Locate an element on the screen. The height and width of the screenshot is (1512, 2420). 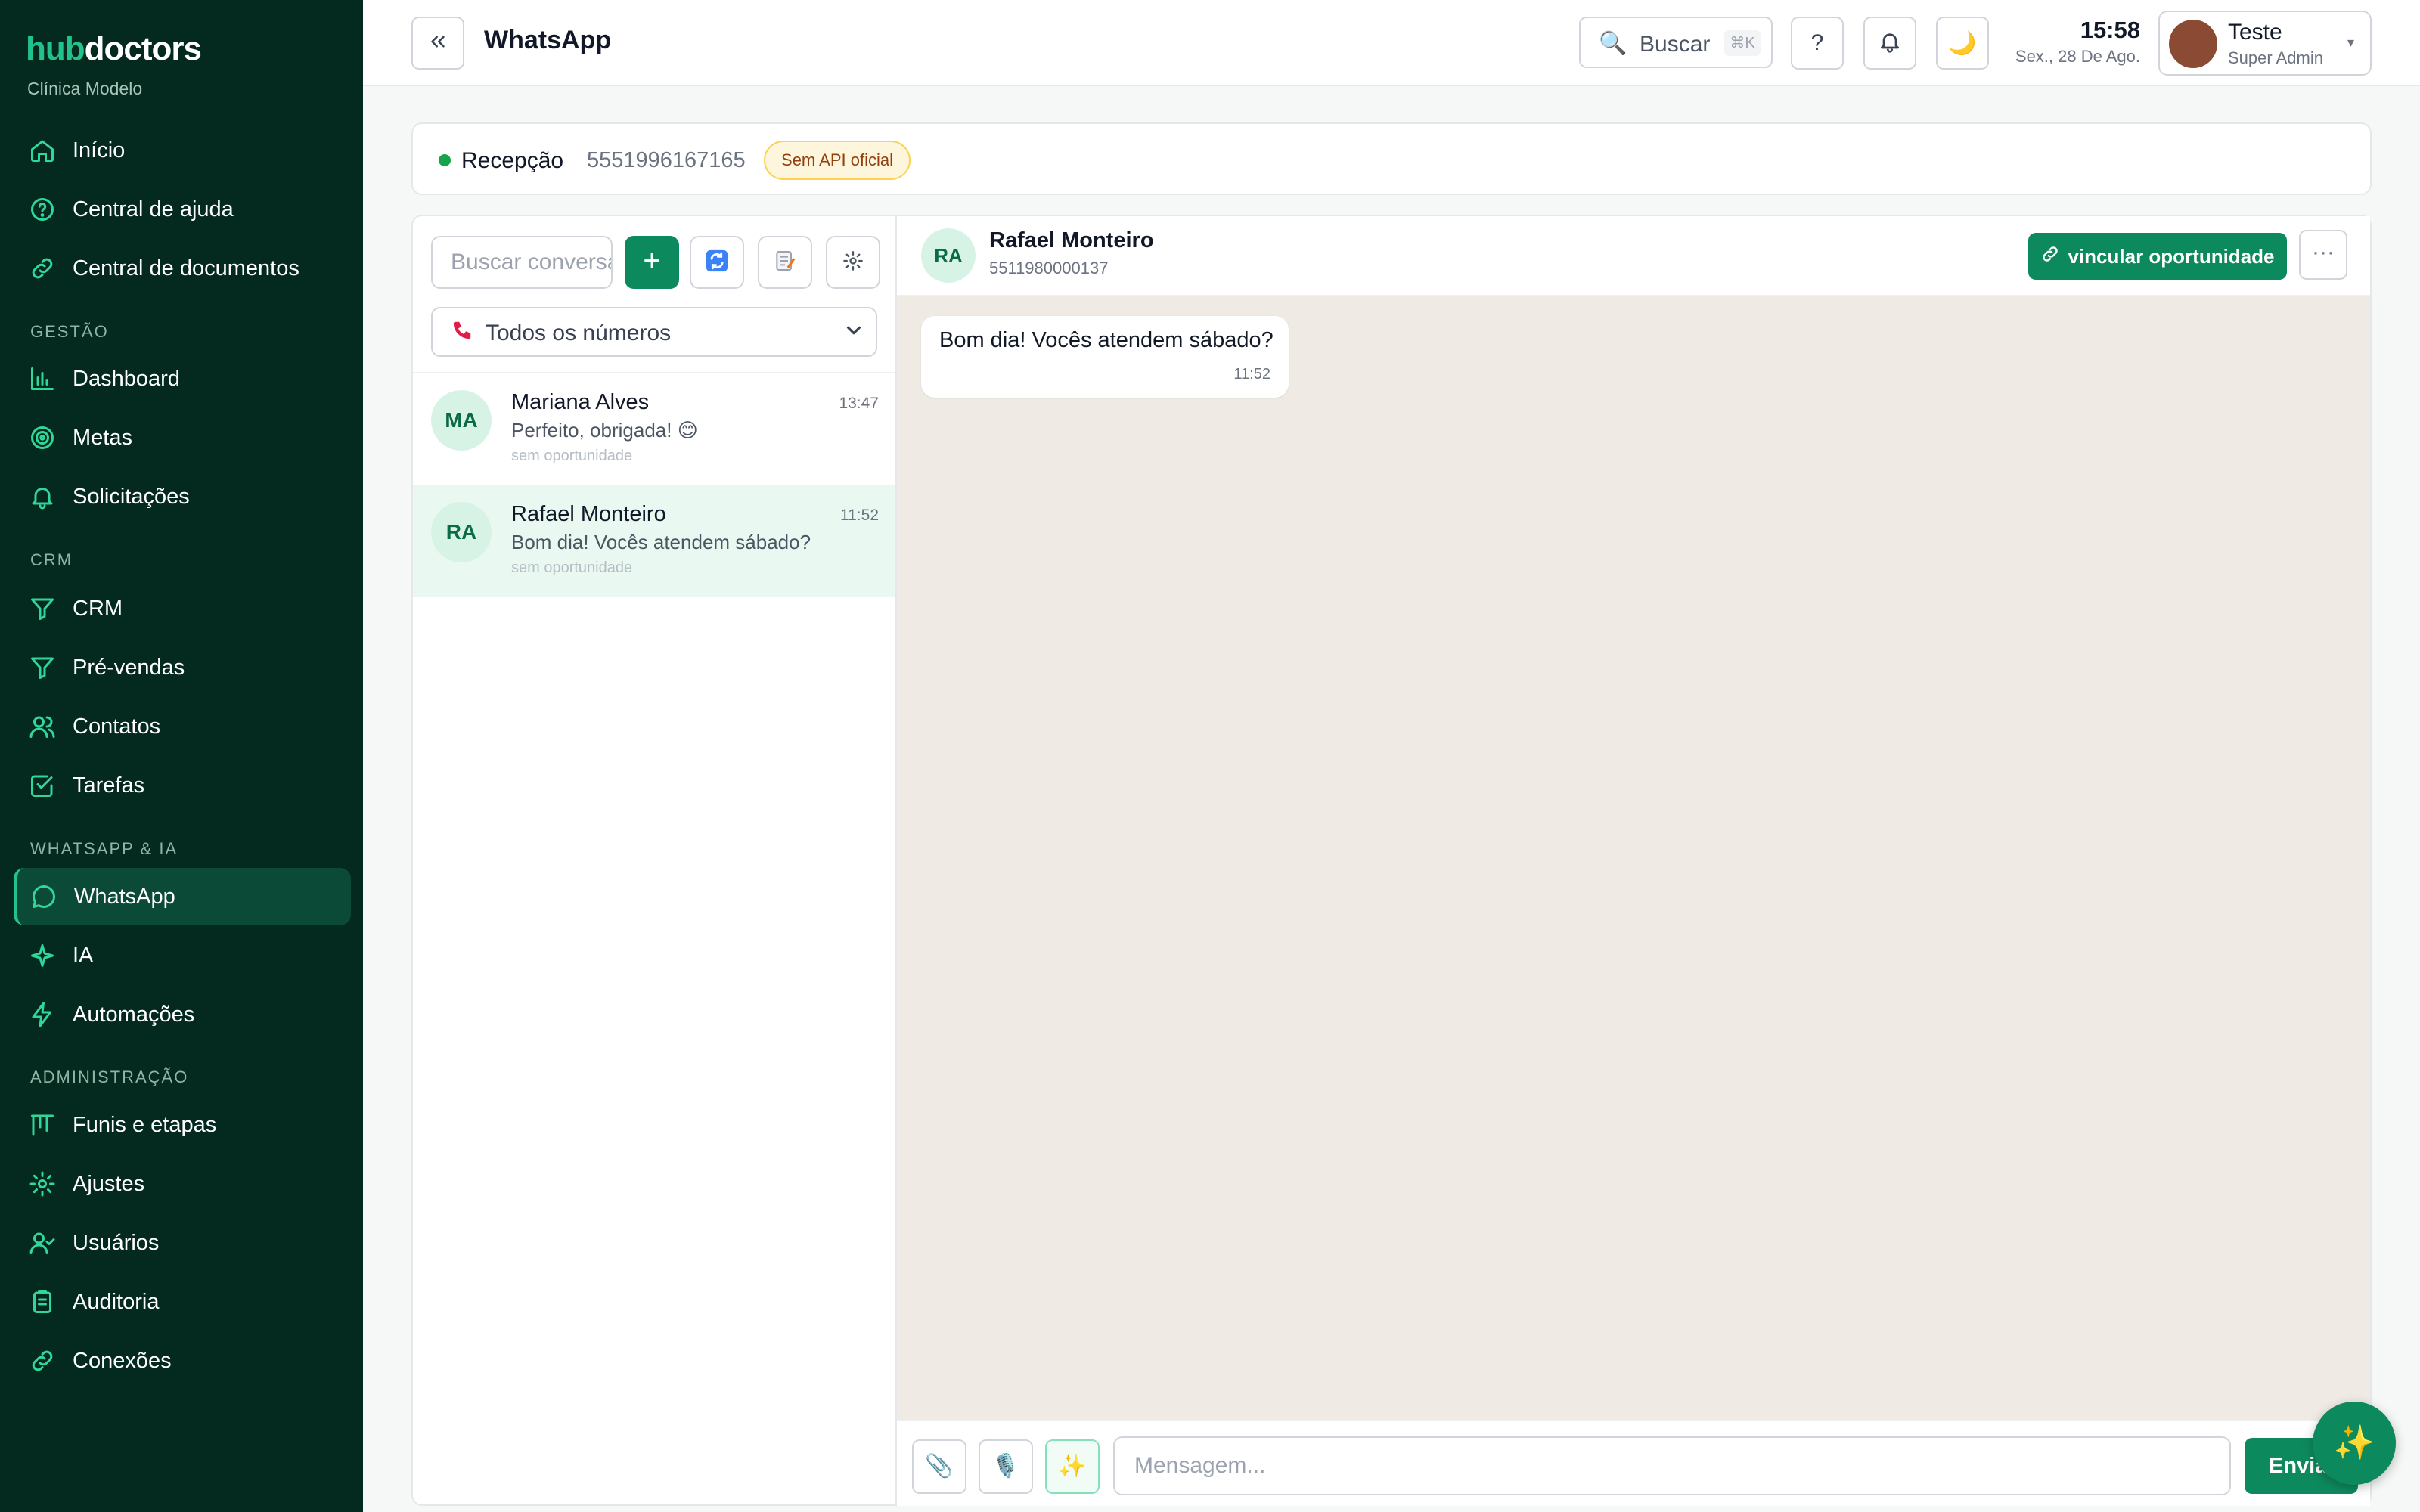
connection-name: Recepção is located at coordinates (512, 160).